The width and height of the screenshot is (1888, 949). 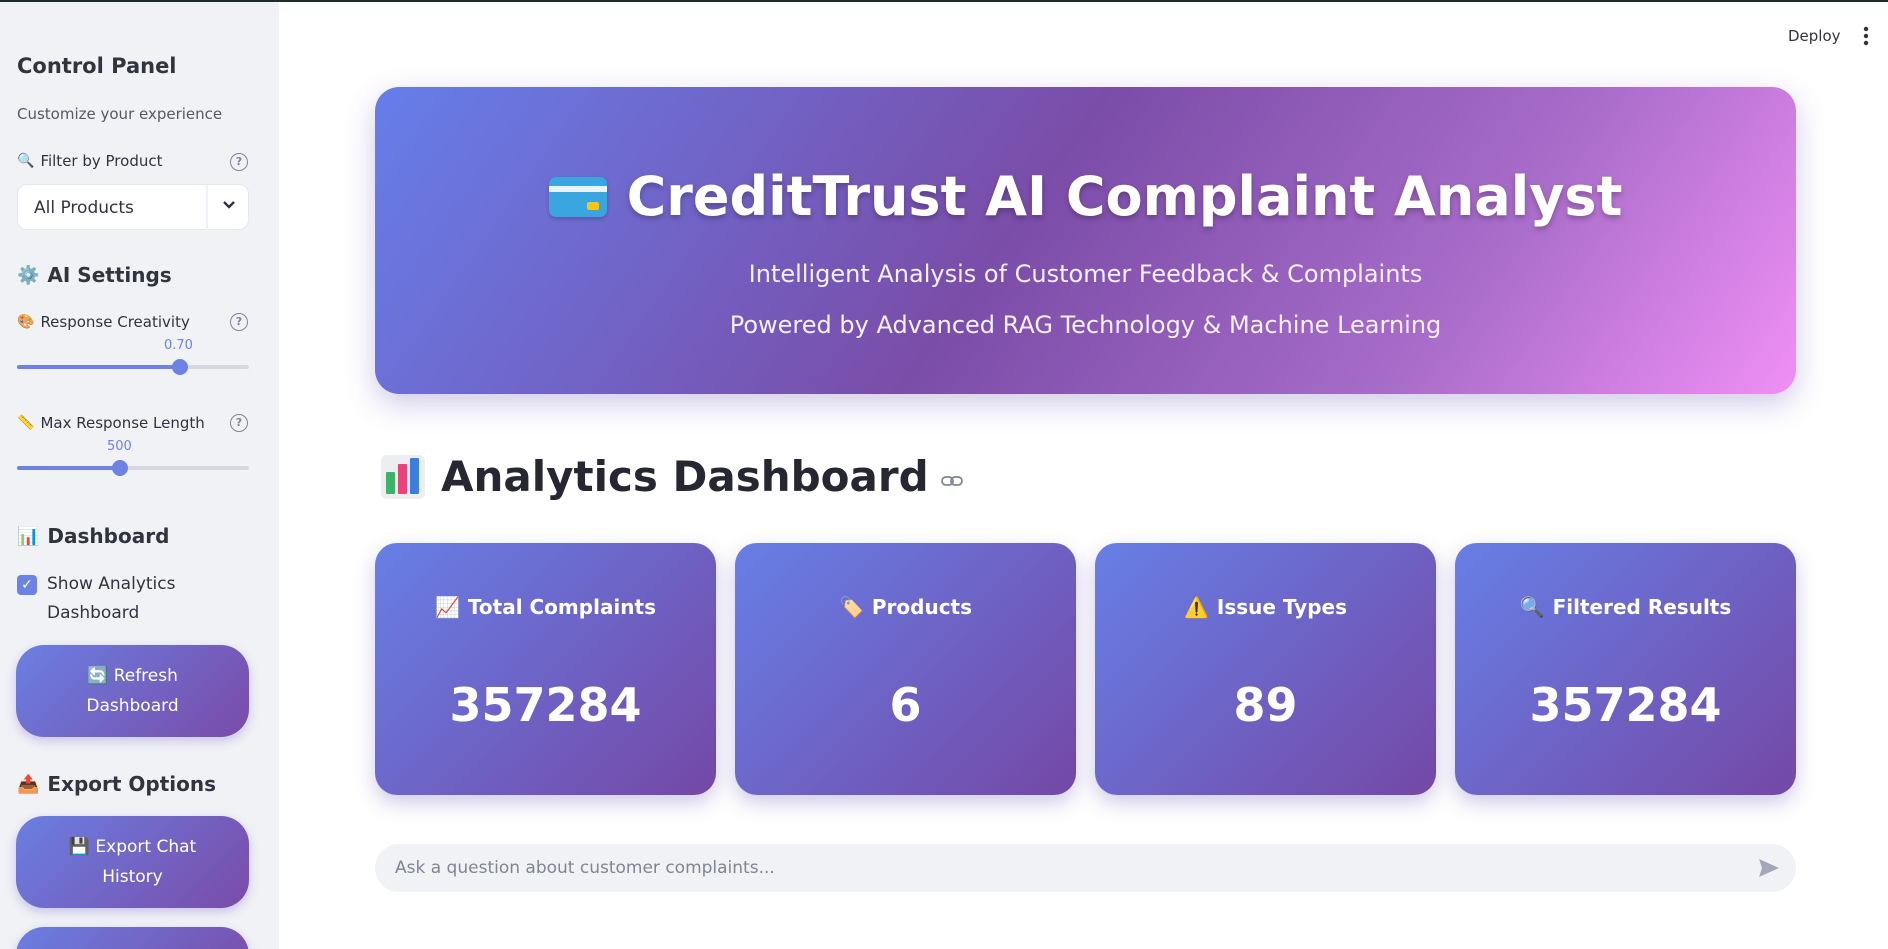 I want to click on max-length-help-icon: ?, so click(x=239, y=423).